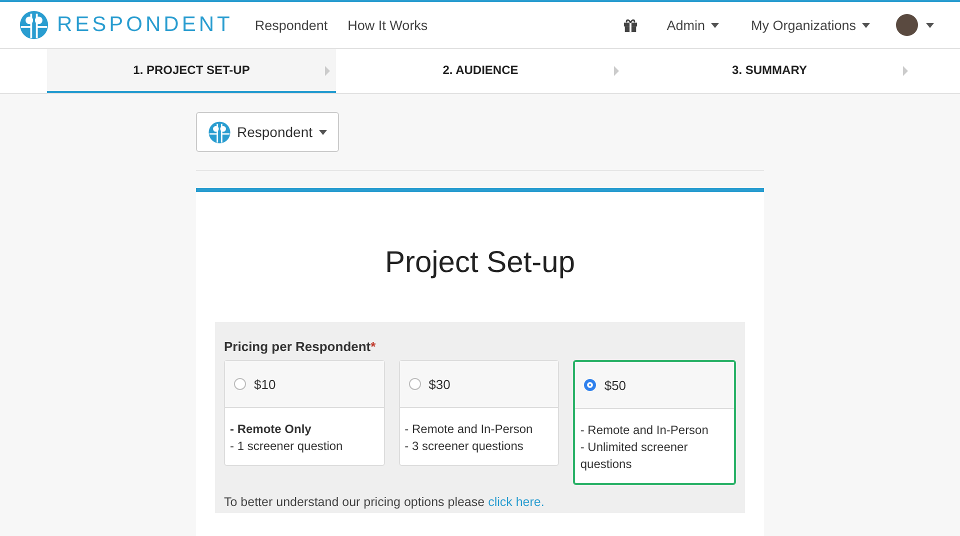  What do you see at coordinates (191, 71) in the screenshot?
I see `step-tab: 1. PROJECT SET-UP` at bounding box center [191, 71].